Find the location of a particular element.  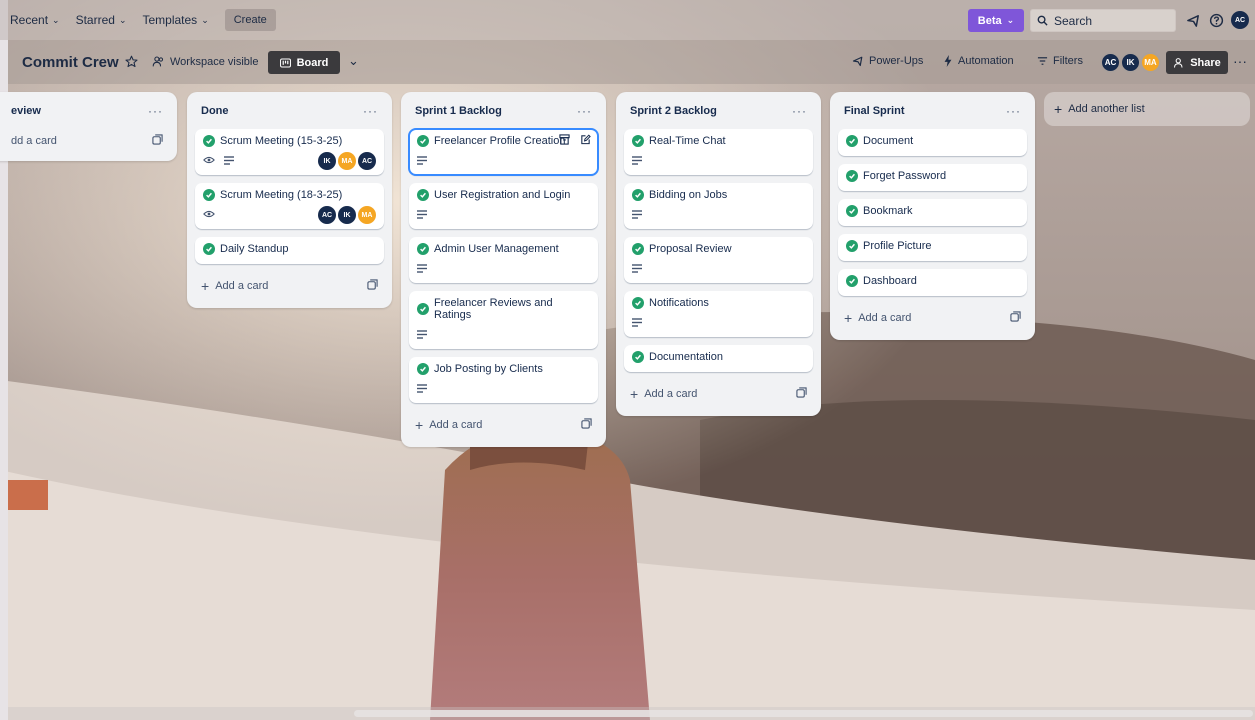

nav-recent: Recent ⌄ is located at coordinates (35, 20).